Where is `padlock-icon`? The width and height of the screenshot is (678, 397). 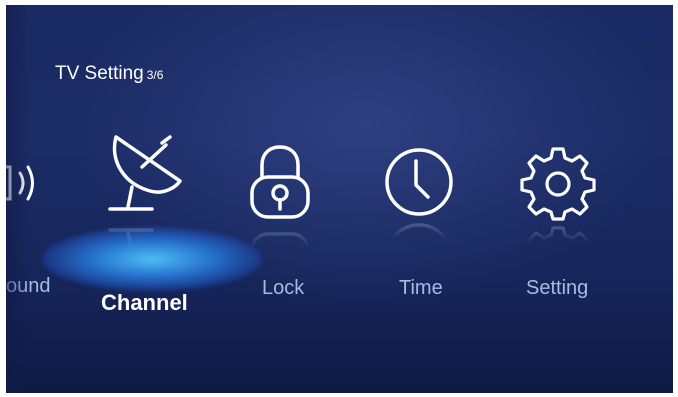 padlock-icon is located at coordinates (280, 183).